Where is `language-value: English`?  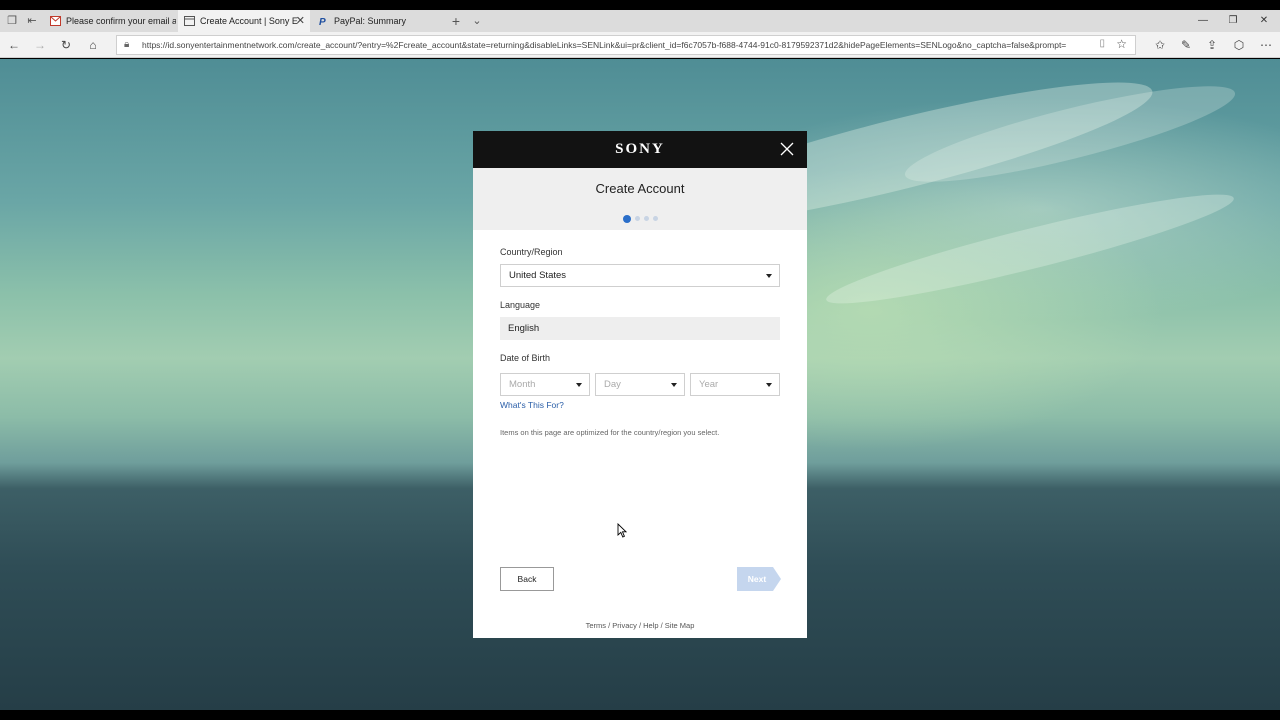 language-value: English is located at coordinates (524, 328).